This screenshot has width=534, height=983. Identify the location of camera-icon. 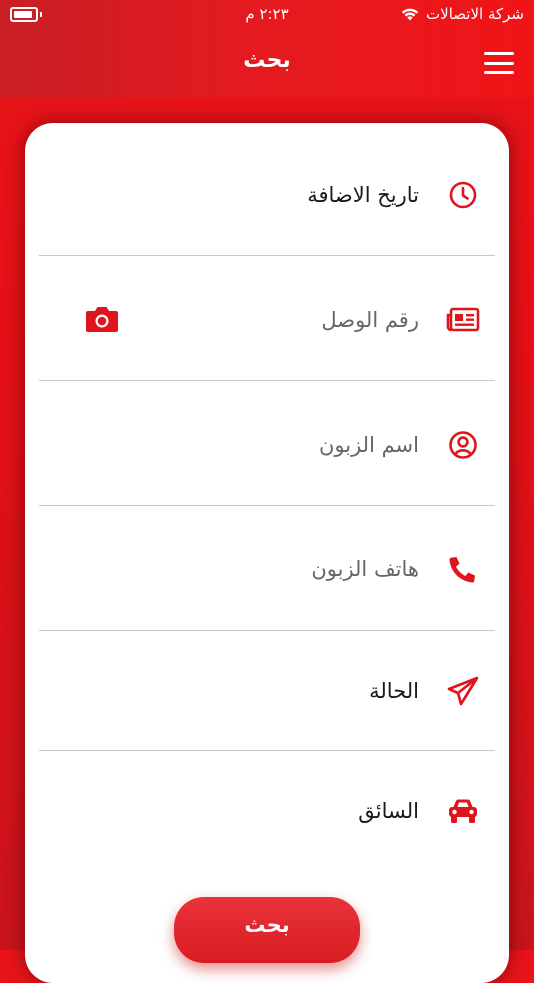
(102, 319).